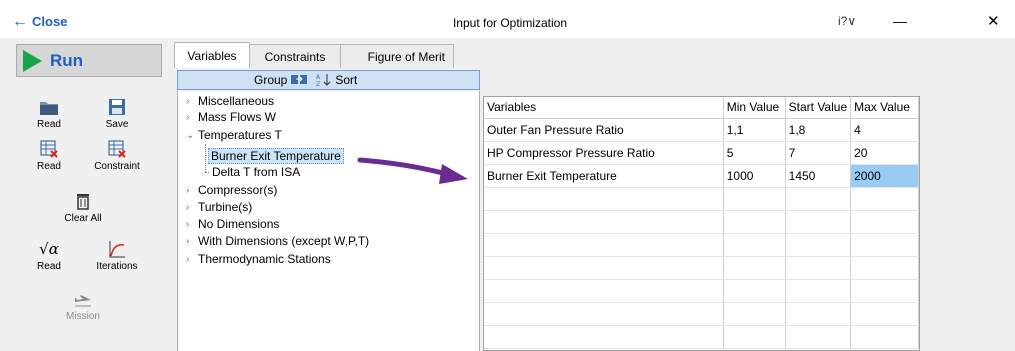 Image resolution: width=1015 pixels, height=351 pixels. What do you see at coordinates (117, 107) in the screenshot?
I see `floppy-disk-icon` at bounding box center [117, 107].